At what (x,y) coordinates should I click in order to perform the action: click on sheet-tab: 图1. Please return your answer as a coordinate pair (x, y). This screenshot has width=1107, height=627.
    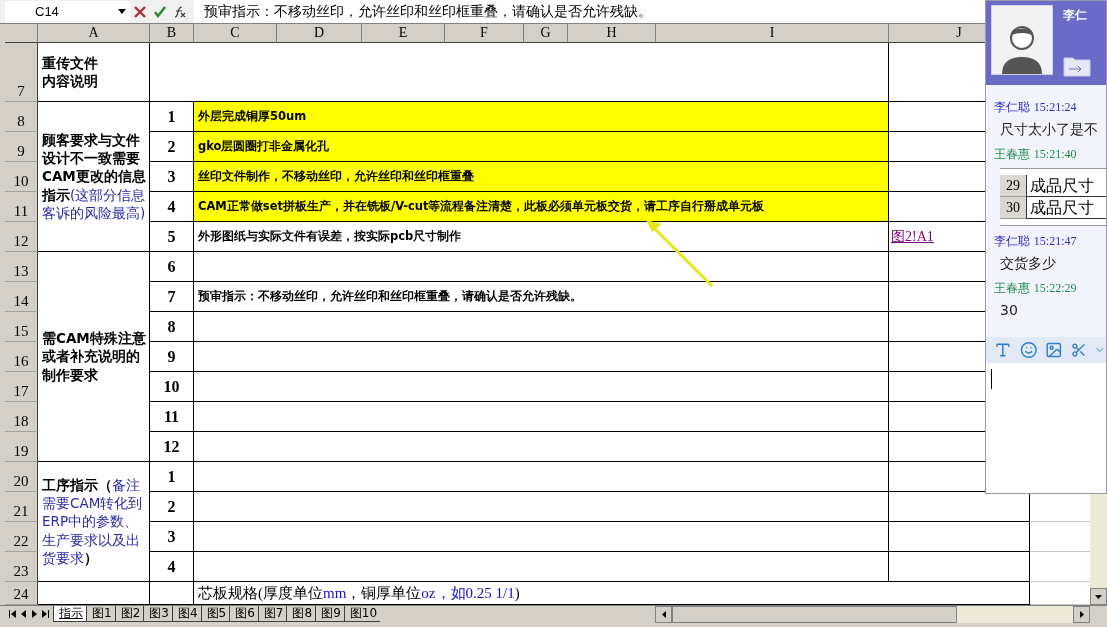
    Looking at the image, I should click on (100, 614).